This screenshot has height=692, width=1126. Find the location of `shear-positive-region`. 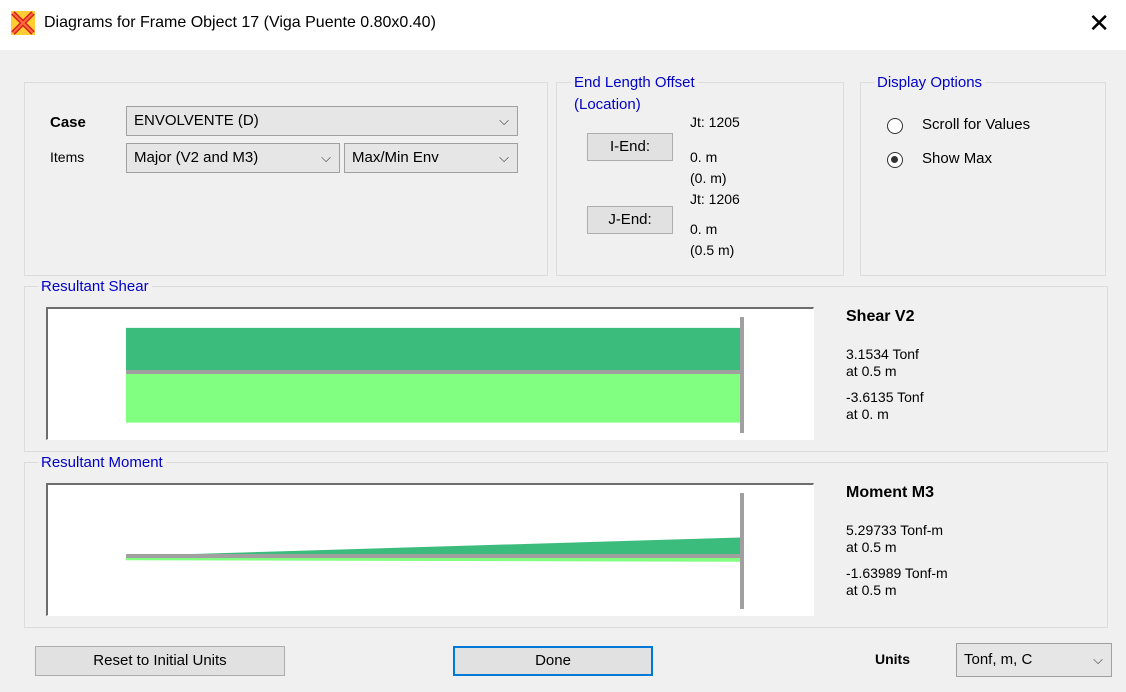

shear-positive-region is located at coordinates (433, 349).